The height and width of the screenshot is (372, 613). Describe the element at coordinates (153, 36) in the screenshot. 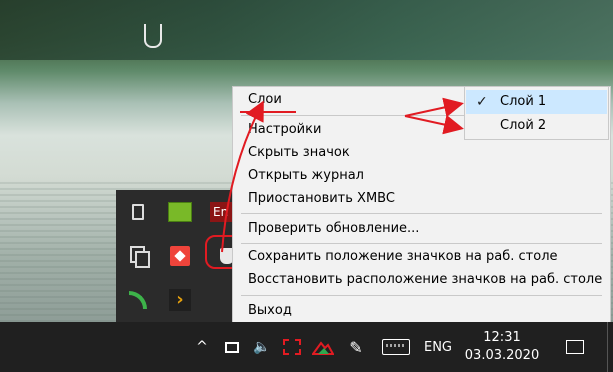

I see `hook-shape` at that location.